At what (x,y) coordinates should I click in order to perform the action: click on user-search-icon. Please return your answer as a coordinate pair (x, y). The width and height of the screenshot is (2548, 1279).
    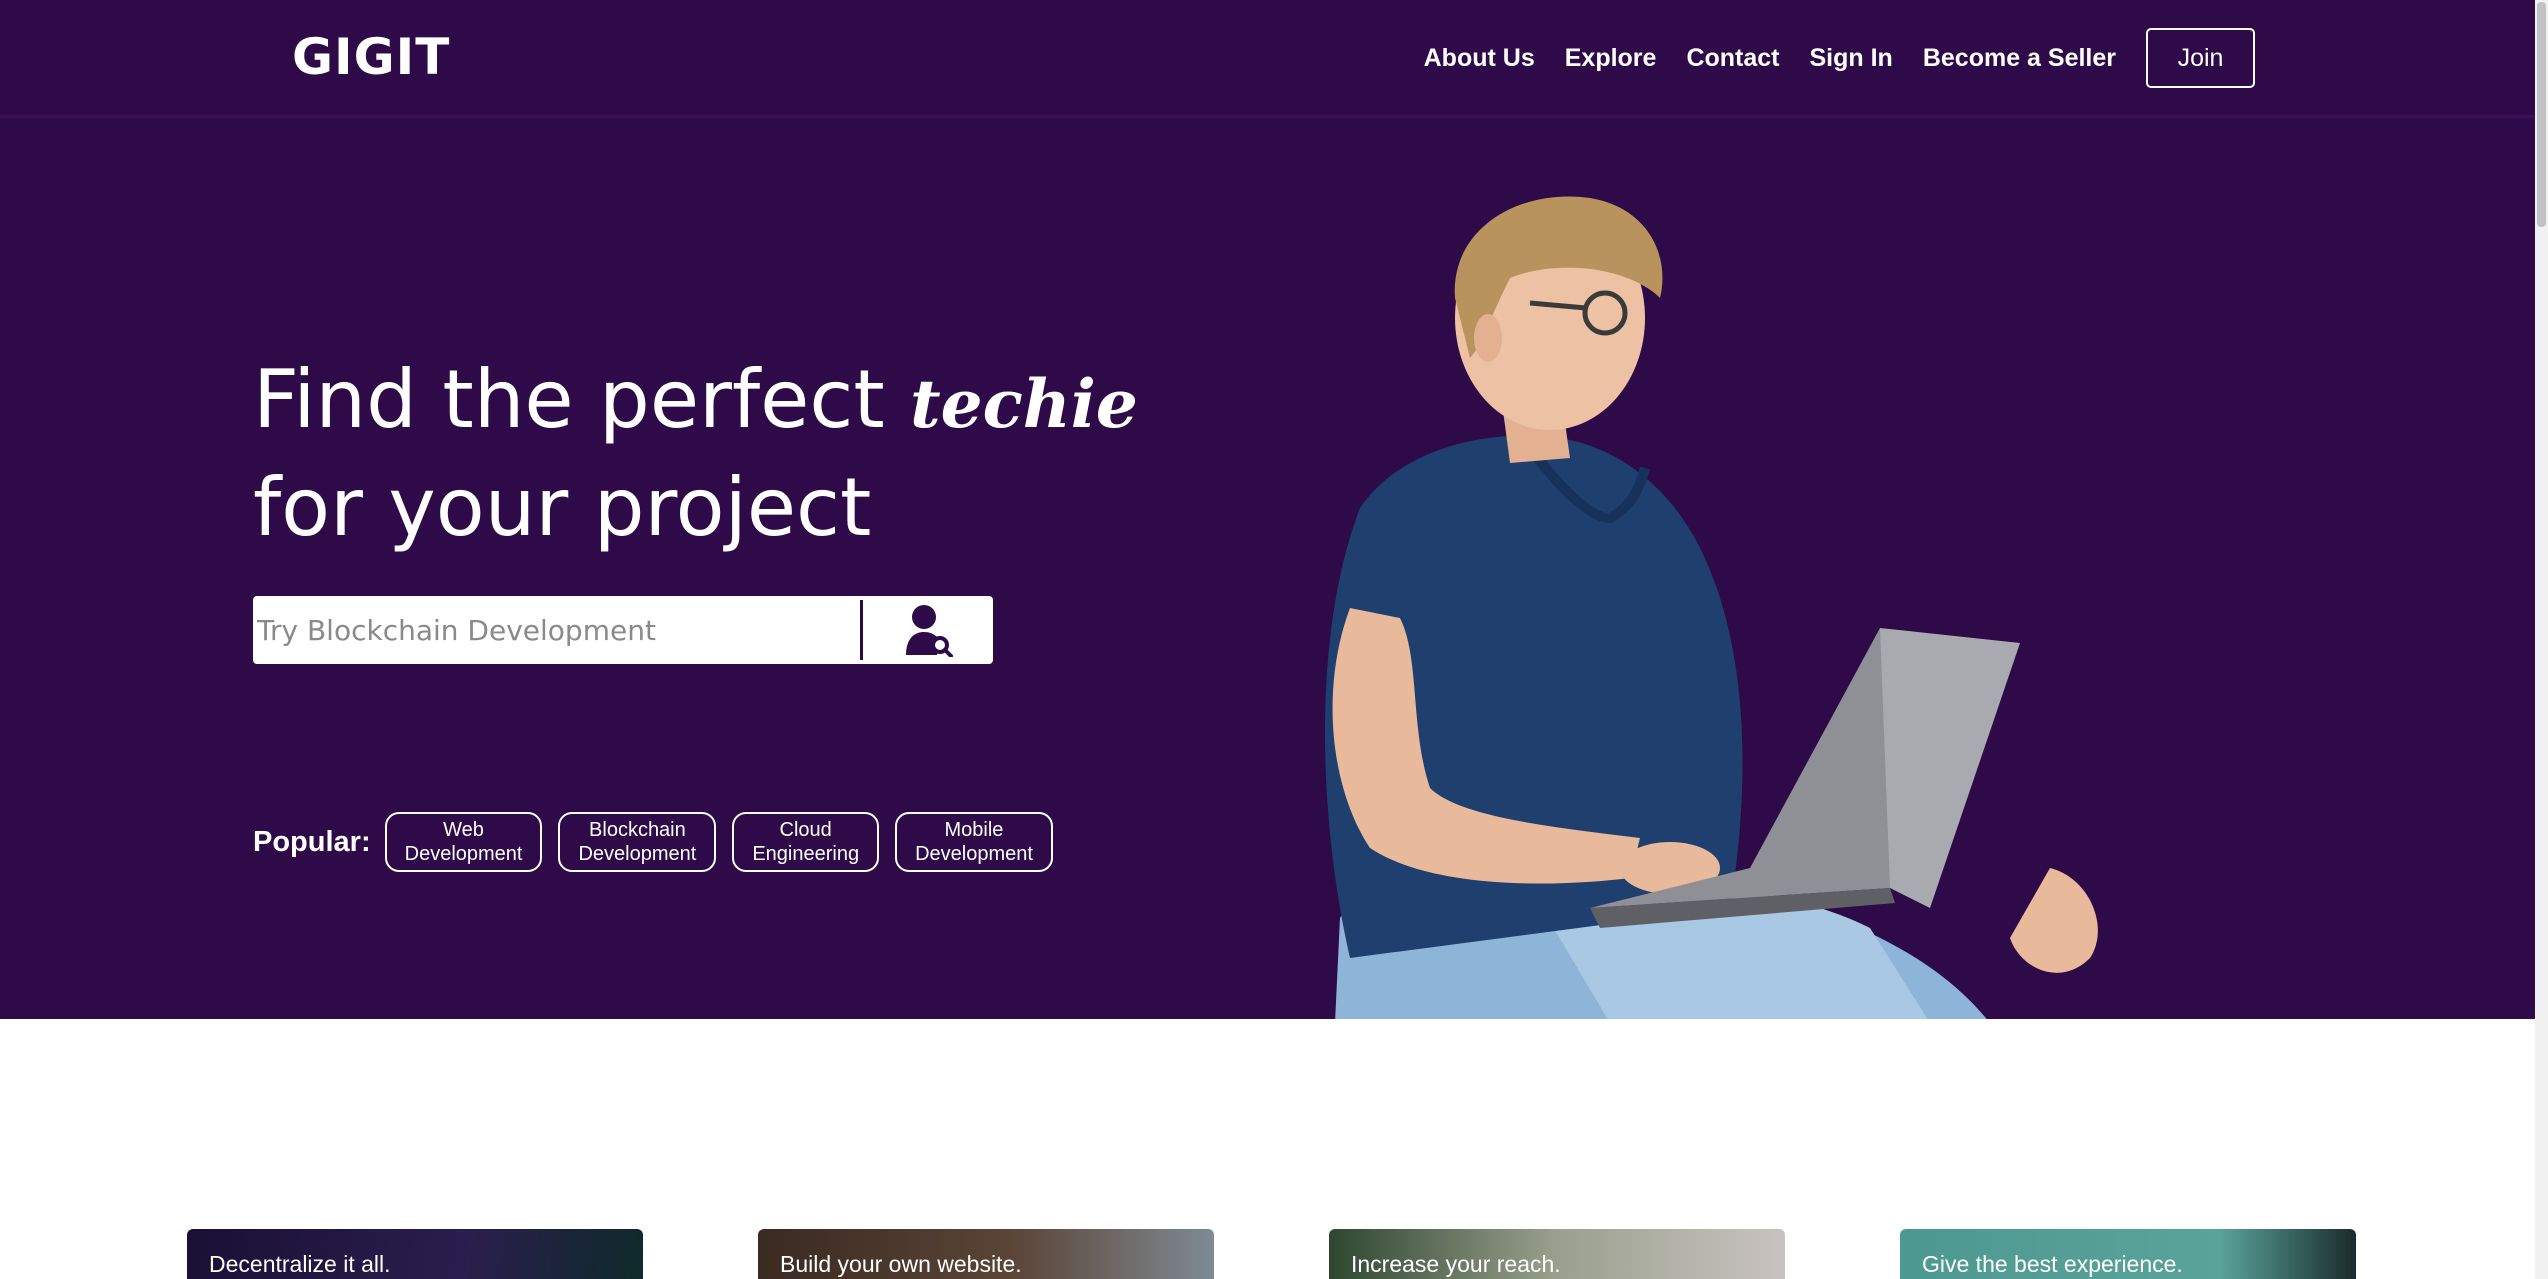
    Looking at the image, I should click on (929, 631).